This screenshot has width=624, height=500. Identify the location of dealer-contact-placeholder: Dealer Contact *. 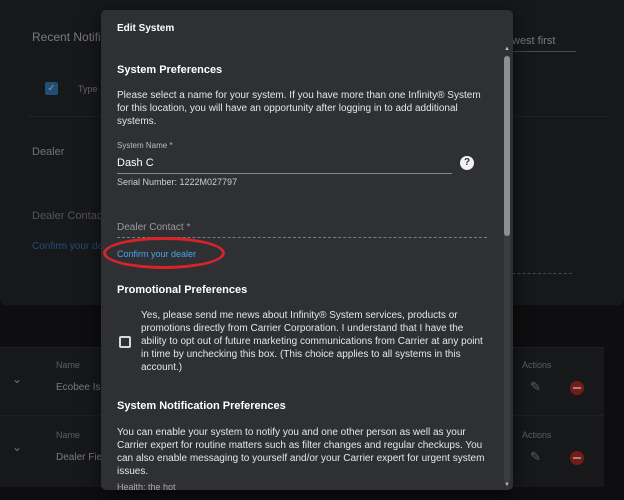
(154, 227).